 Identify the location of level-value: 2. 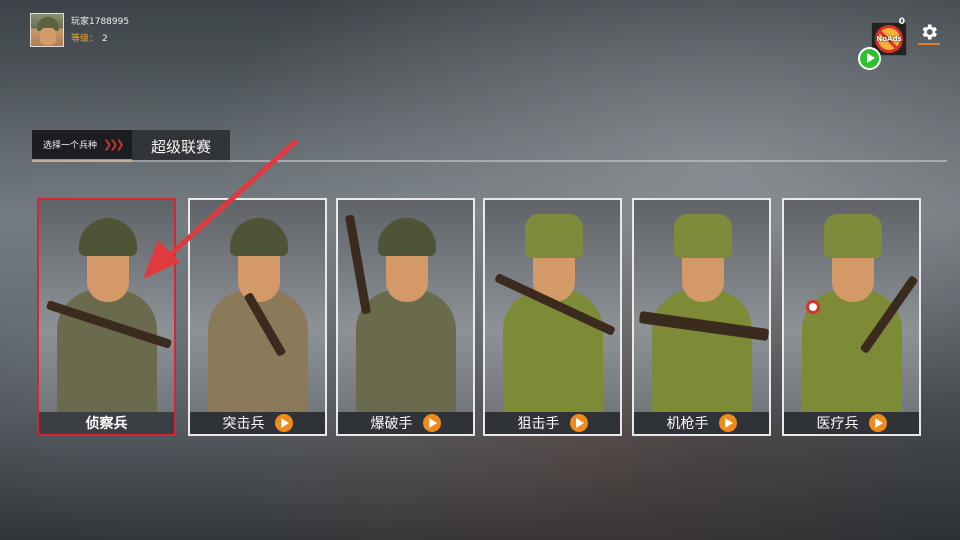
(105, 39).